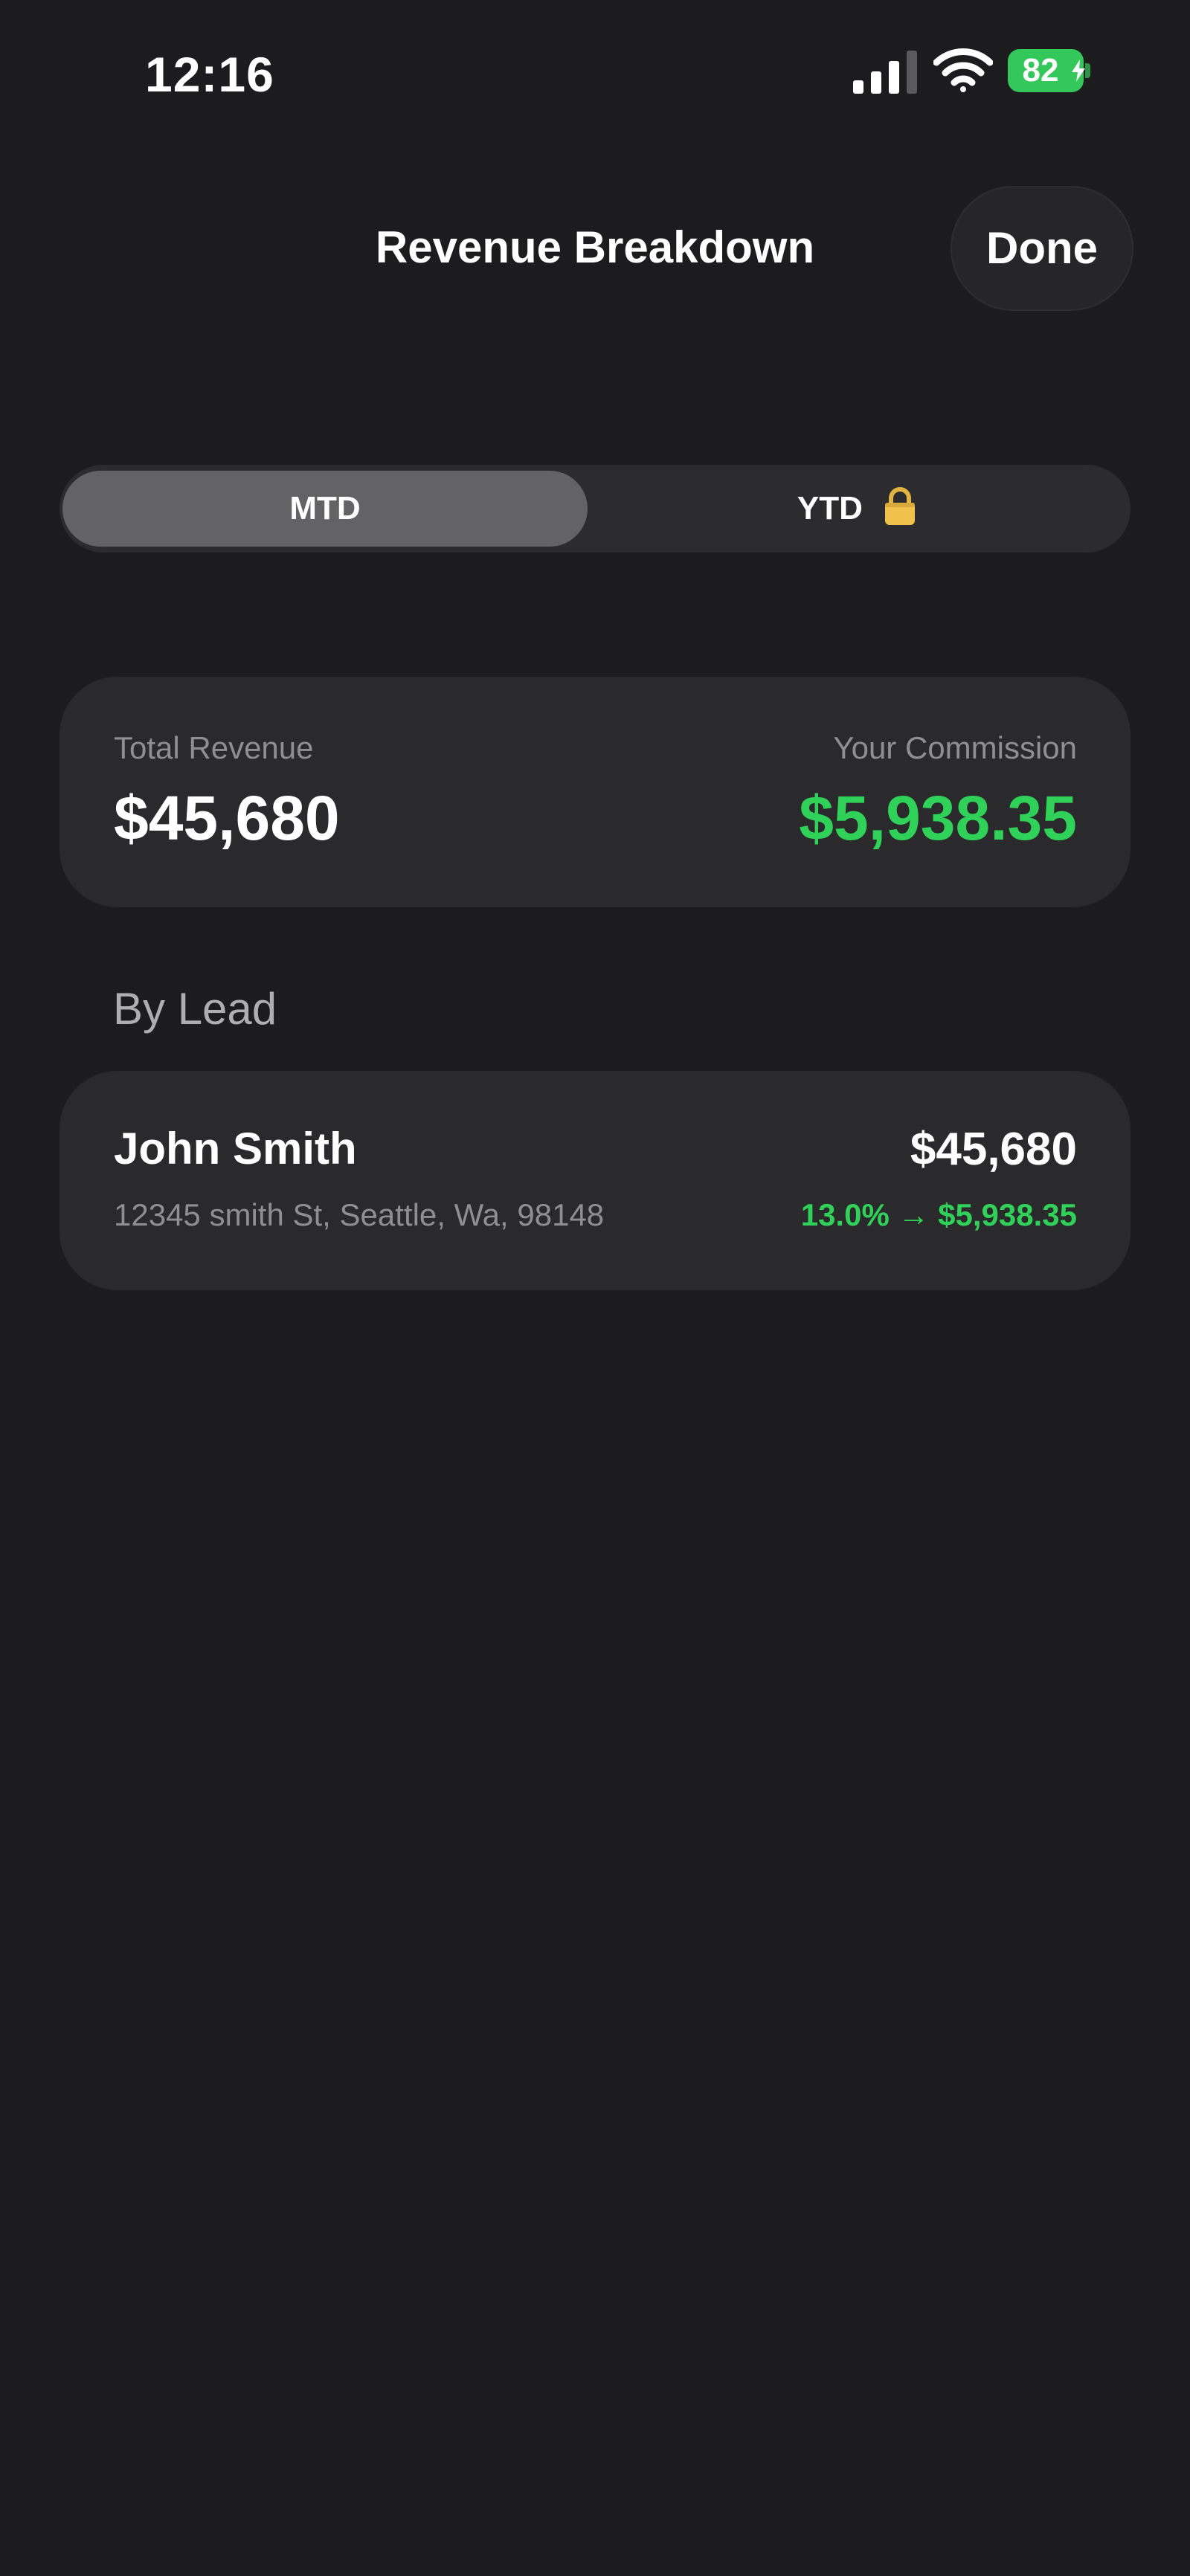 Image resolution: width=1190 pixels, height=2576 pixels. I want to click on status-bar: 12:16 82, so click(595, 74).